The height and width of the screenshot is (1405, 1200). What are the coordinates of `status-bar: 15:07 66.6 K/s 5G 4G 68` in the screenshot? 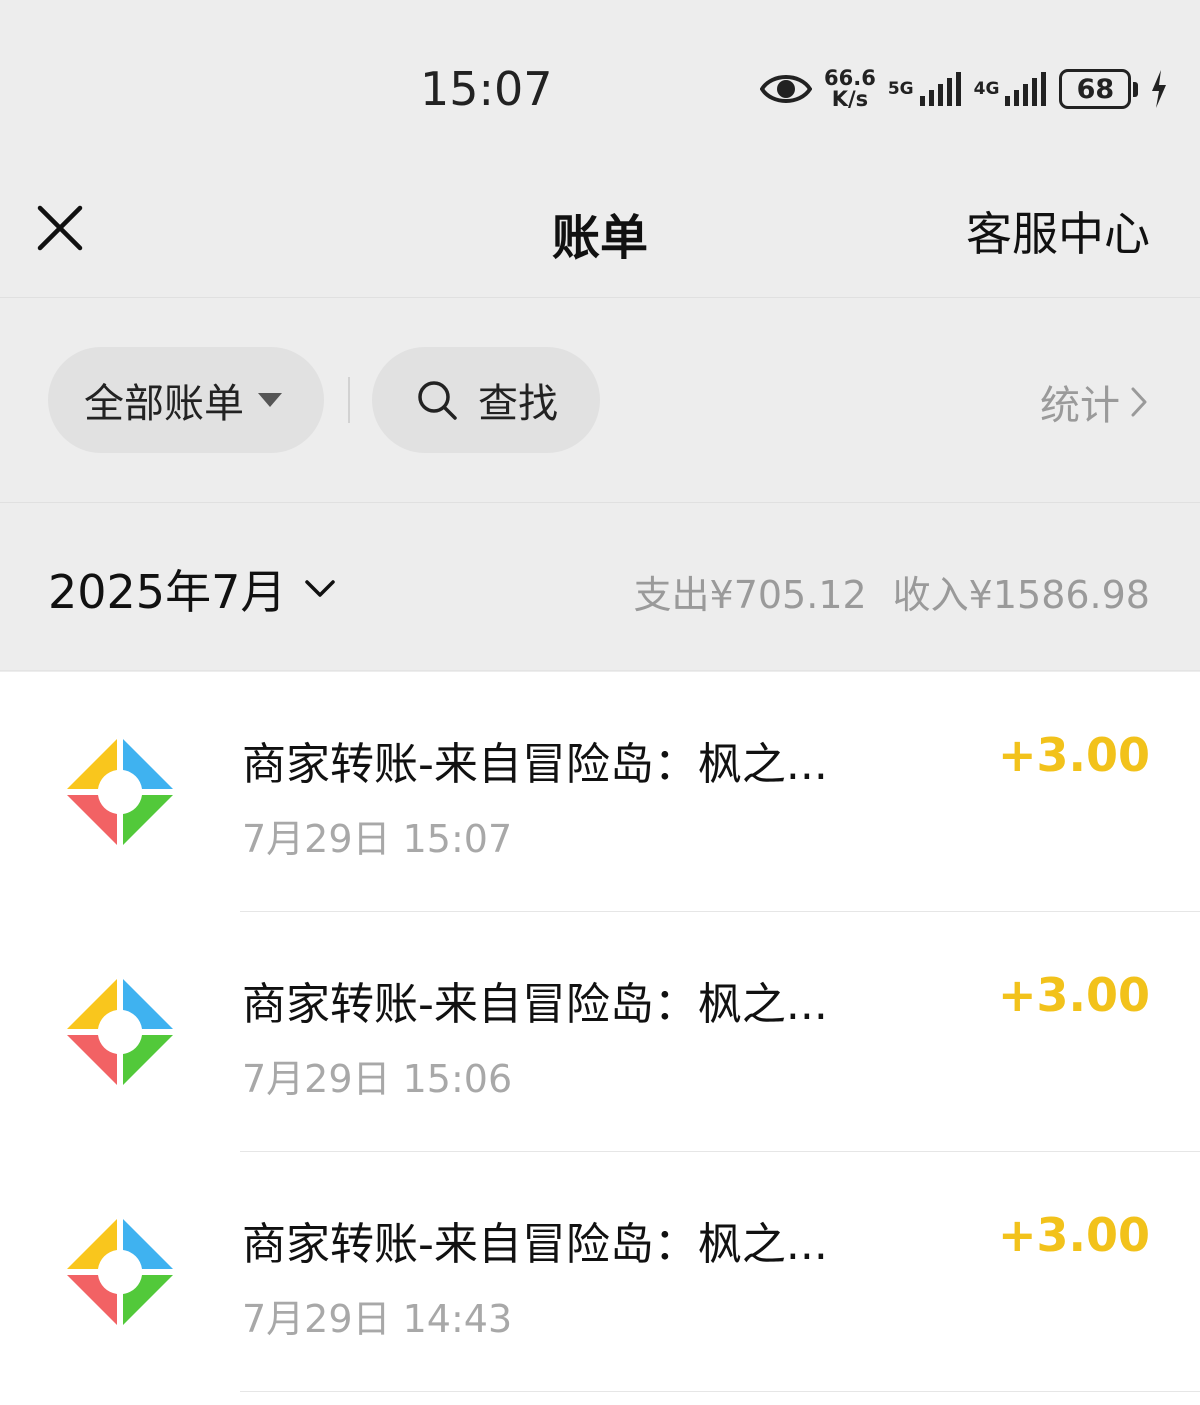 It's located at (600, 75).